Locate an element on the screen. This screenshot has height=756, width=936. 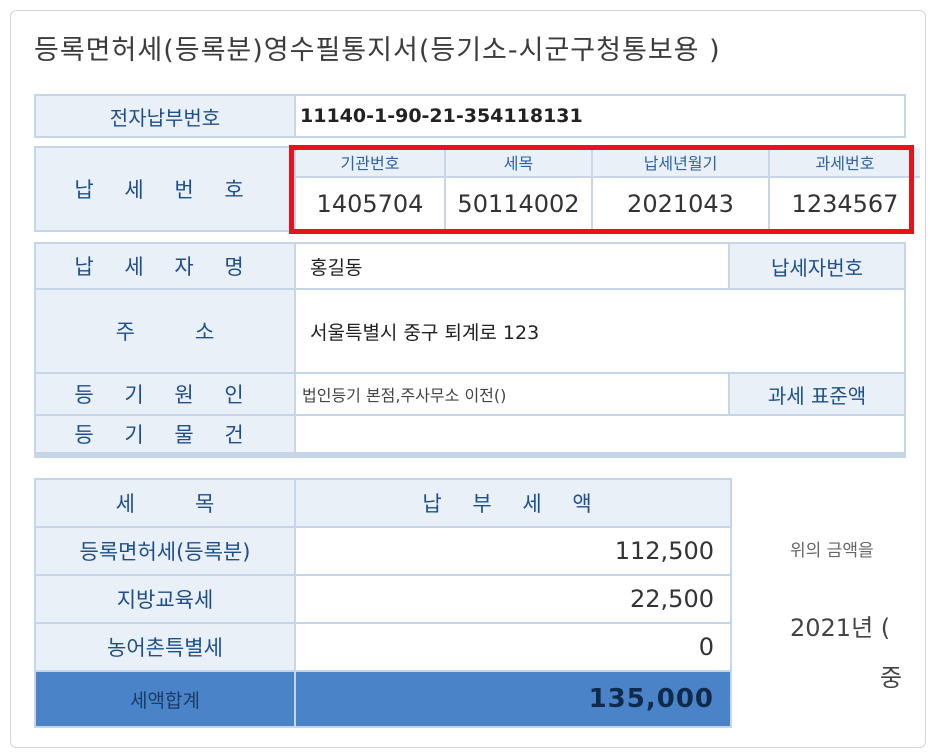
registration-cause-value: 법인등기 본점,주사무소 이전() is located at coordinates (512, 394).